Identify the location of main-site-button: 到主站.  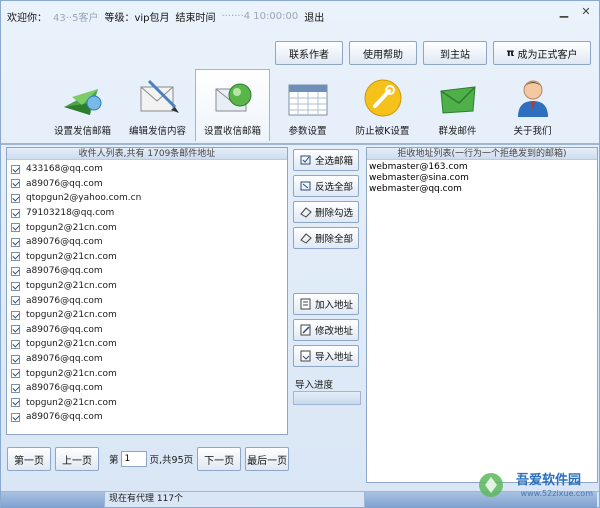
(455, 53).